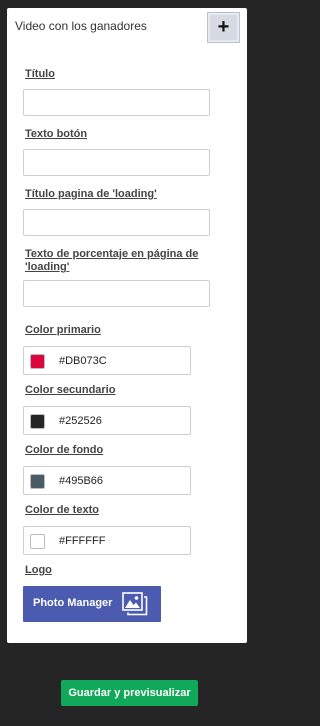 Image resolution: width=320 pixels, height=726 pixels. What do you see at coordinates (38, 570) in the screenshot?
I see `logo-label: Logo` at bounding box center [38, 570].